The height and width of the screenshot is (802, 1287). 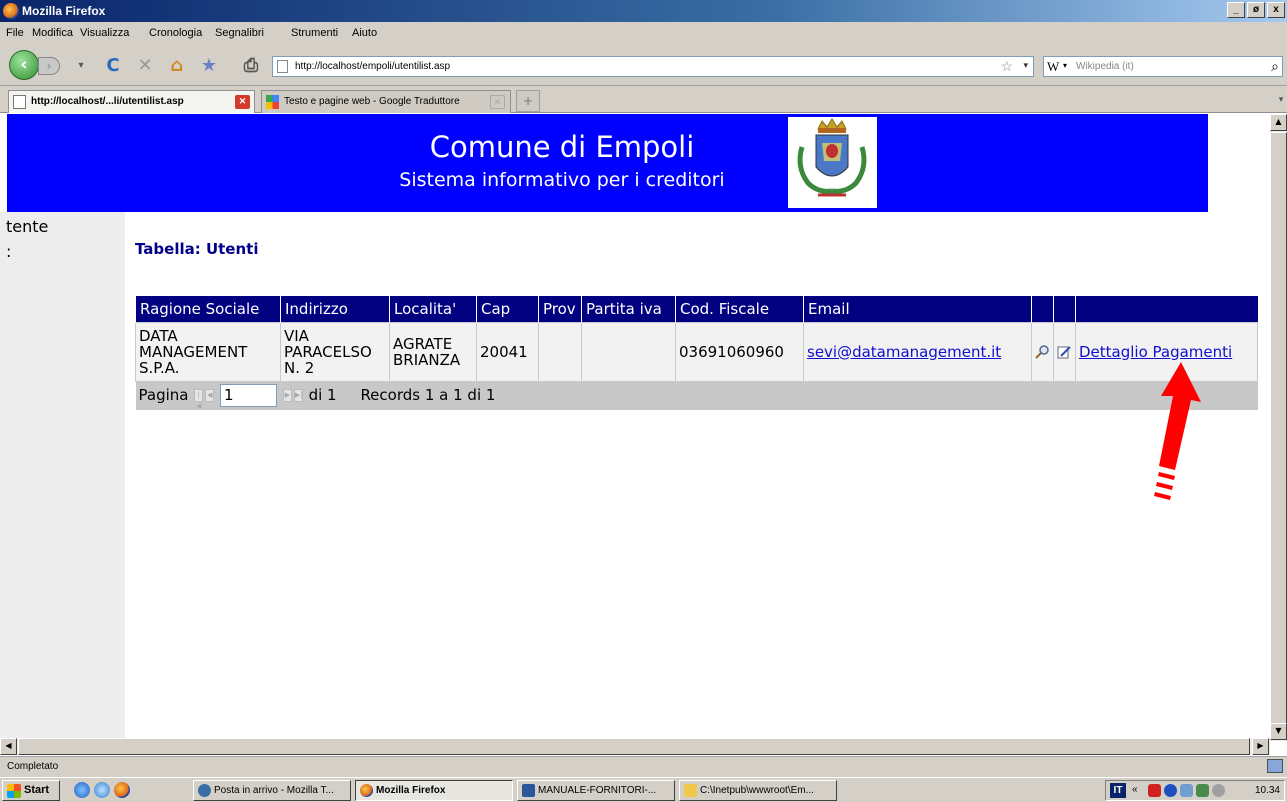 I want to click on scroll-down-icon: ▼, so click(x=1278, y=731).